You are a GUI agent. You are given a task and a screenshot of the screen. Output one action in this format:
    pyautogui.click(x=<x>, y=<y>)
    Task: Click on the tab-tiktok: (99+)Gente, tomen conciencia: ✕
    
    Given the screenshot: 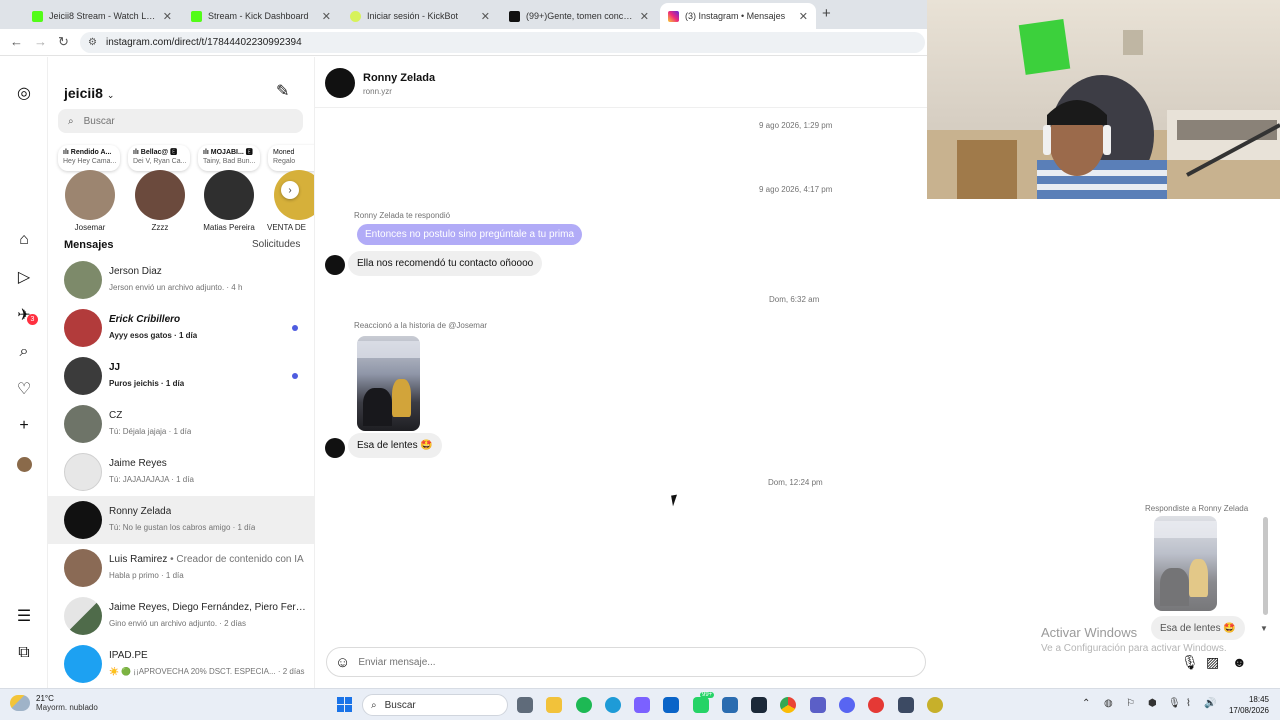 What is the action you would take?
    pyautogui.click(x=579, y=16)
    